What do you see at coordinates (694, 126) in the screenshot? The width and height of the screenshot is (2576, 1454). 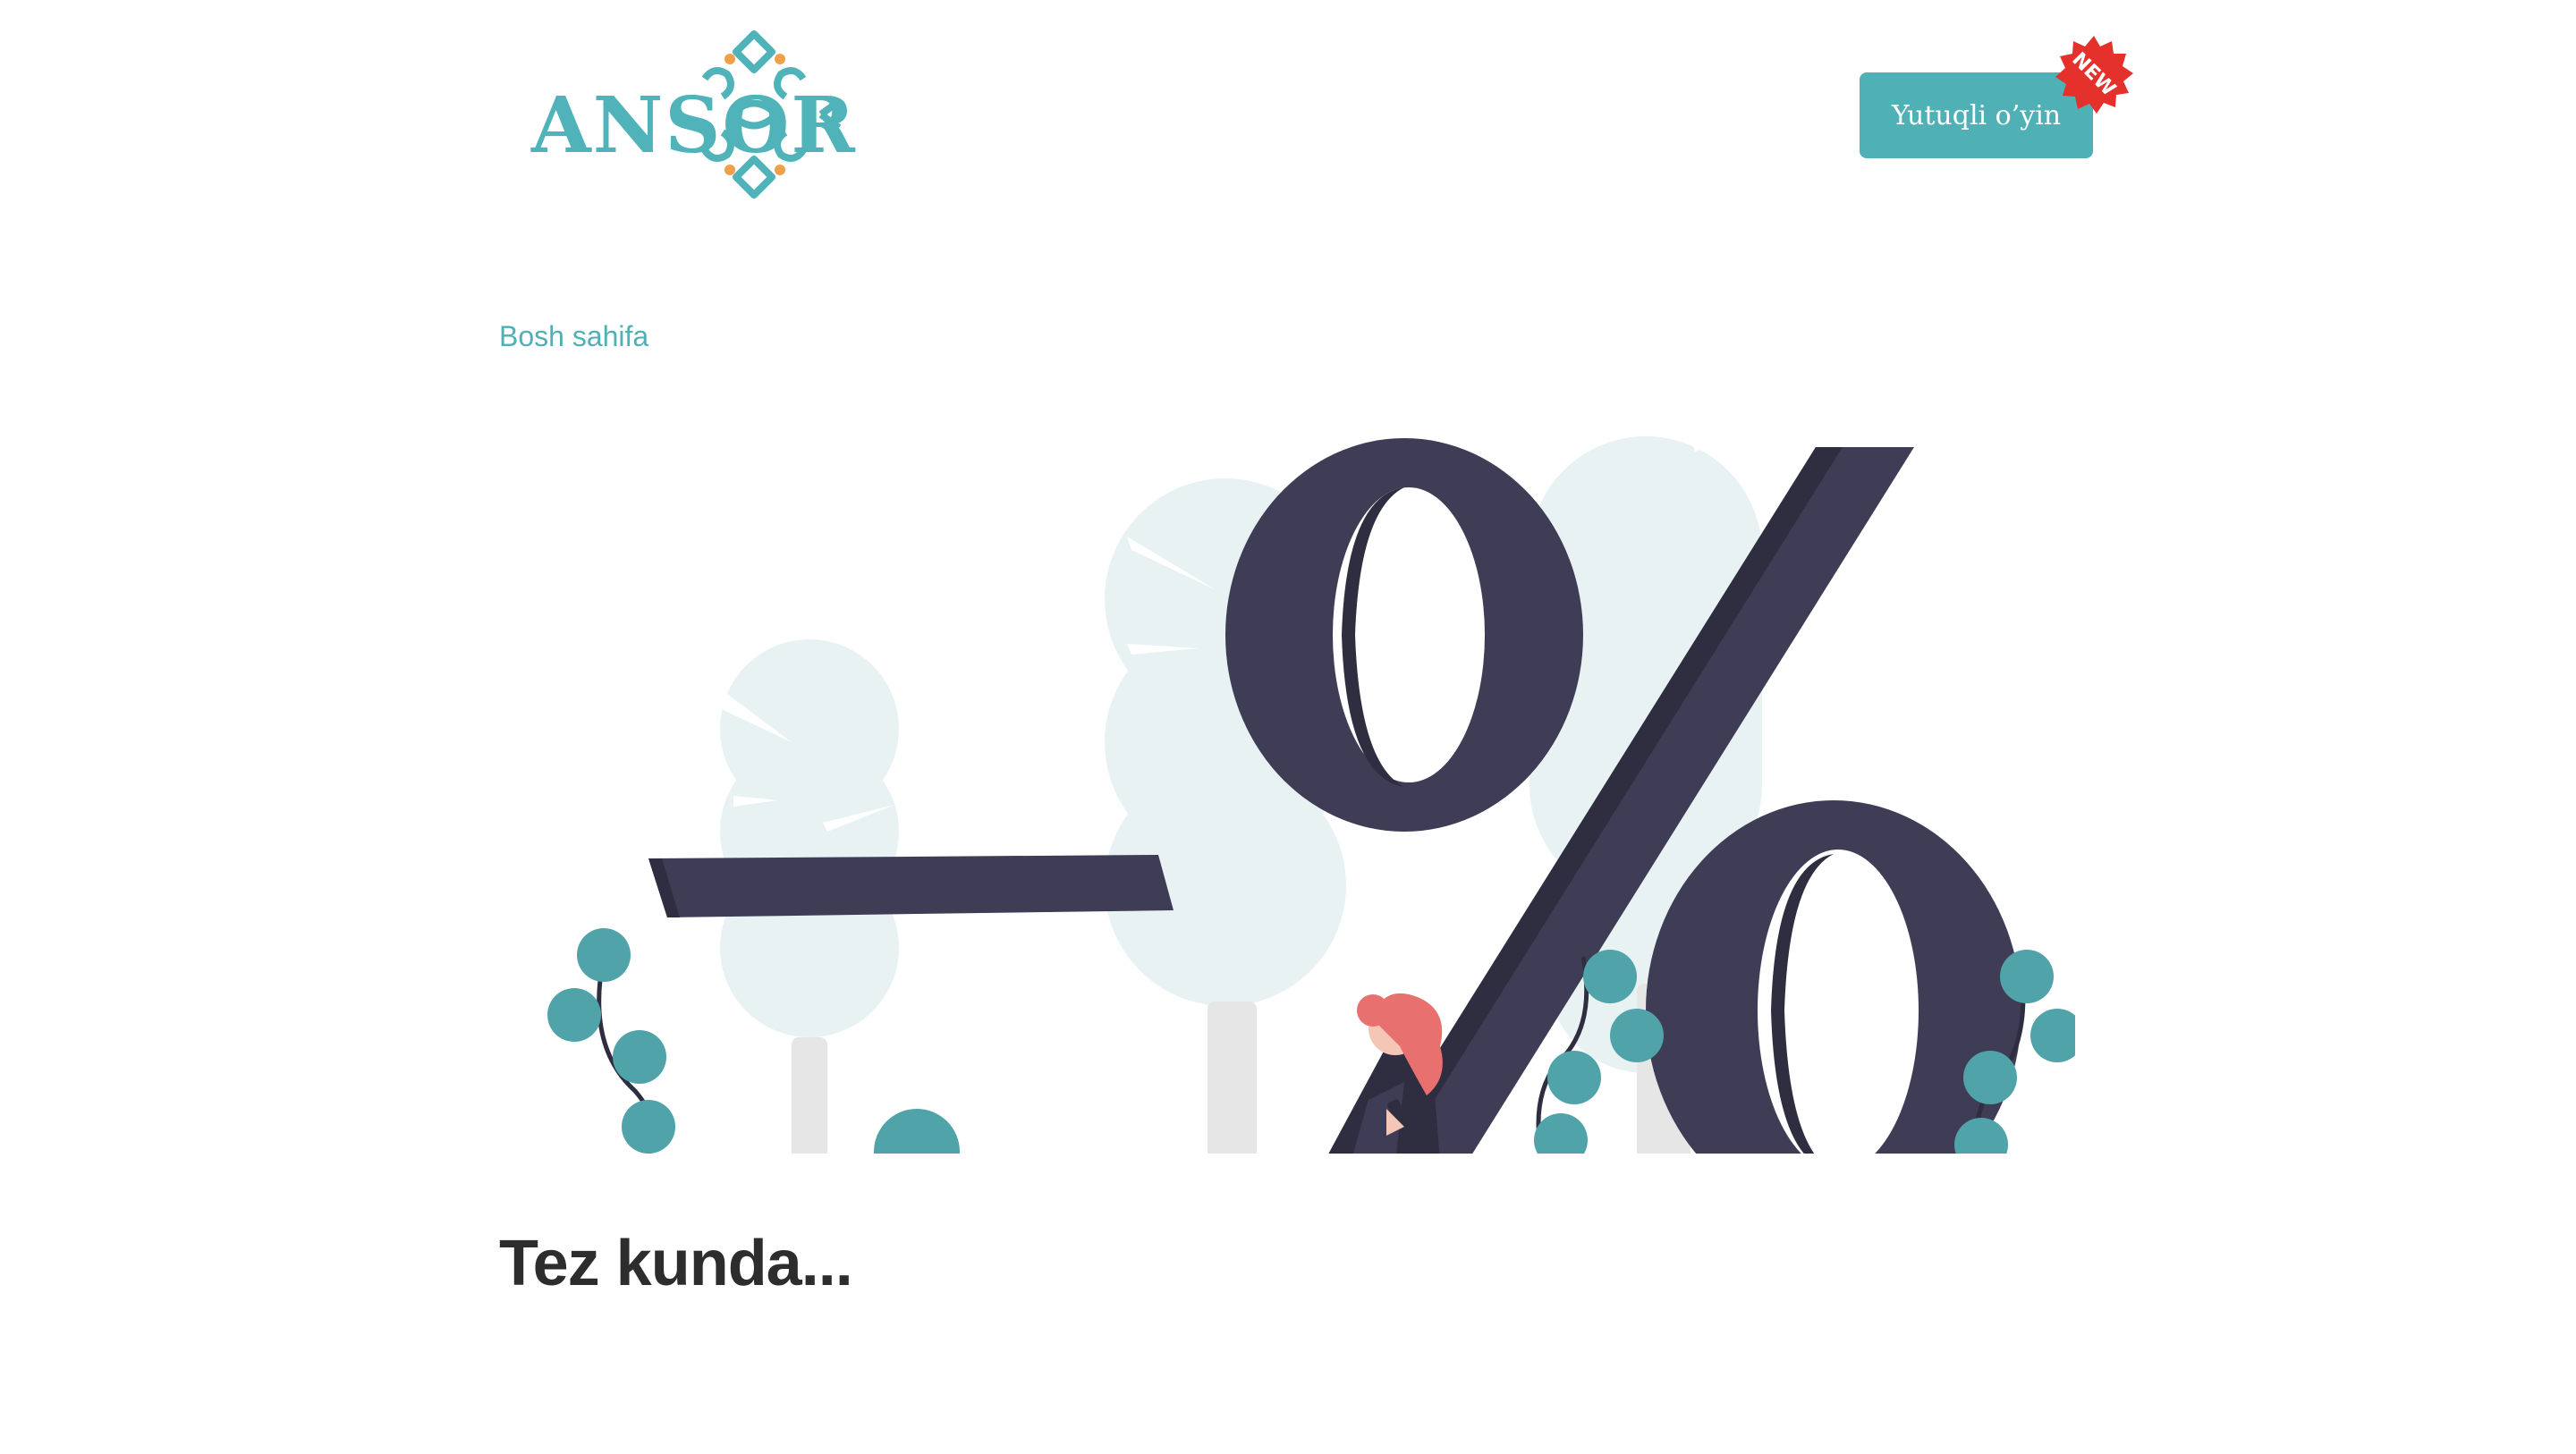 I see `logo-text: ANSOR` at bounding box center [694, 126].